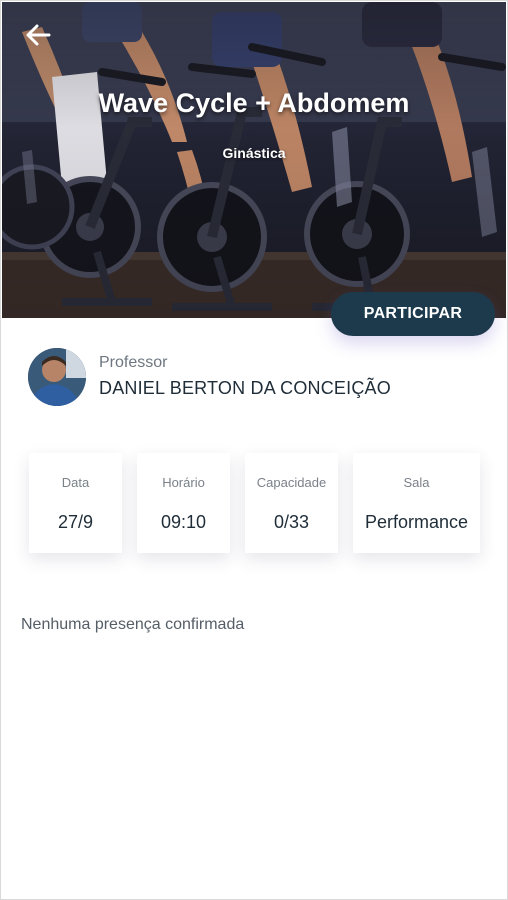  I want to click on avatar, so click(57, 377).